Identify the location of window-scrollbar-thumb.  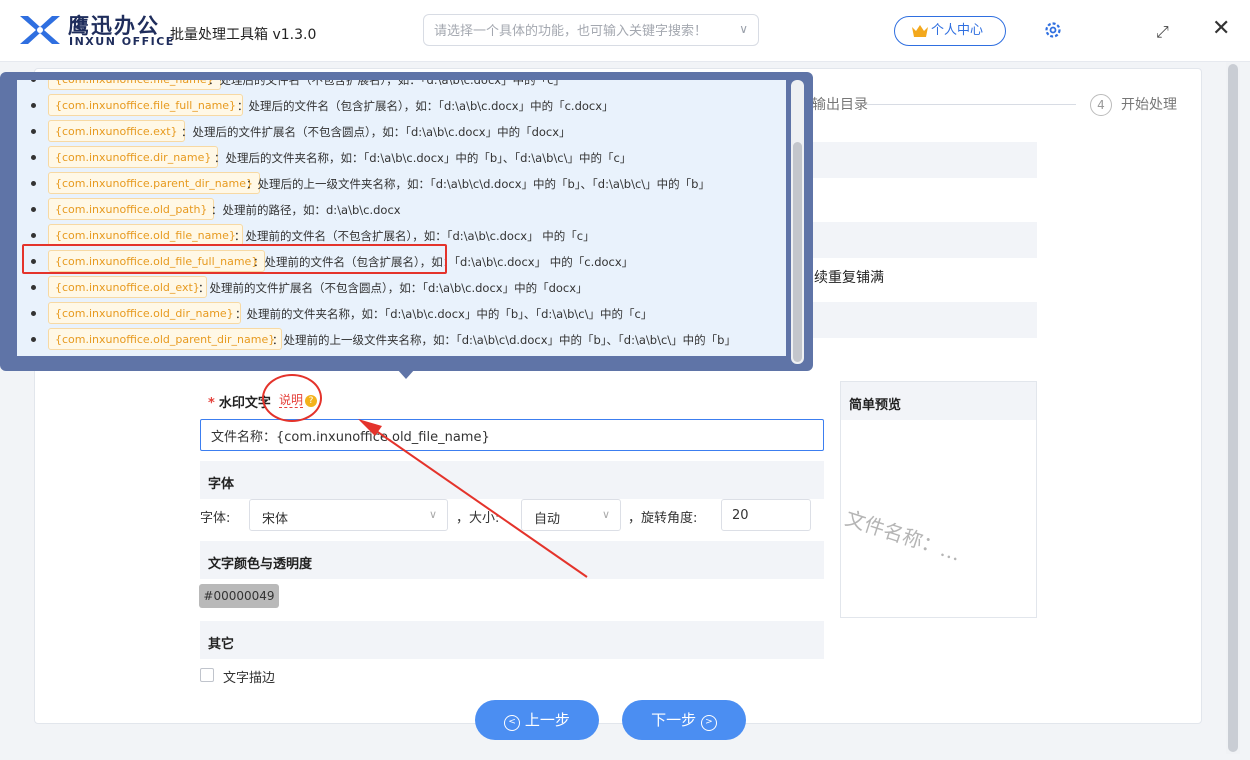
(1233, 408).